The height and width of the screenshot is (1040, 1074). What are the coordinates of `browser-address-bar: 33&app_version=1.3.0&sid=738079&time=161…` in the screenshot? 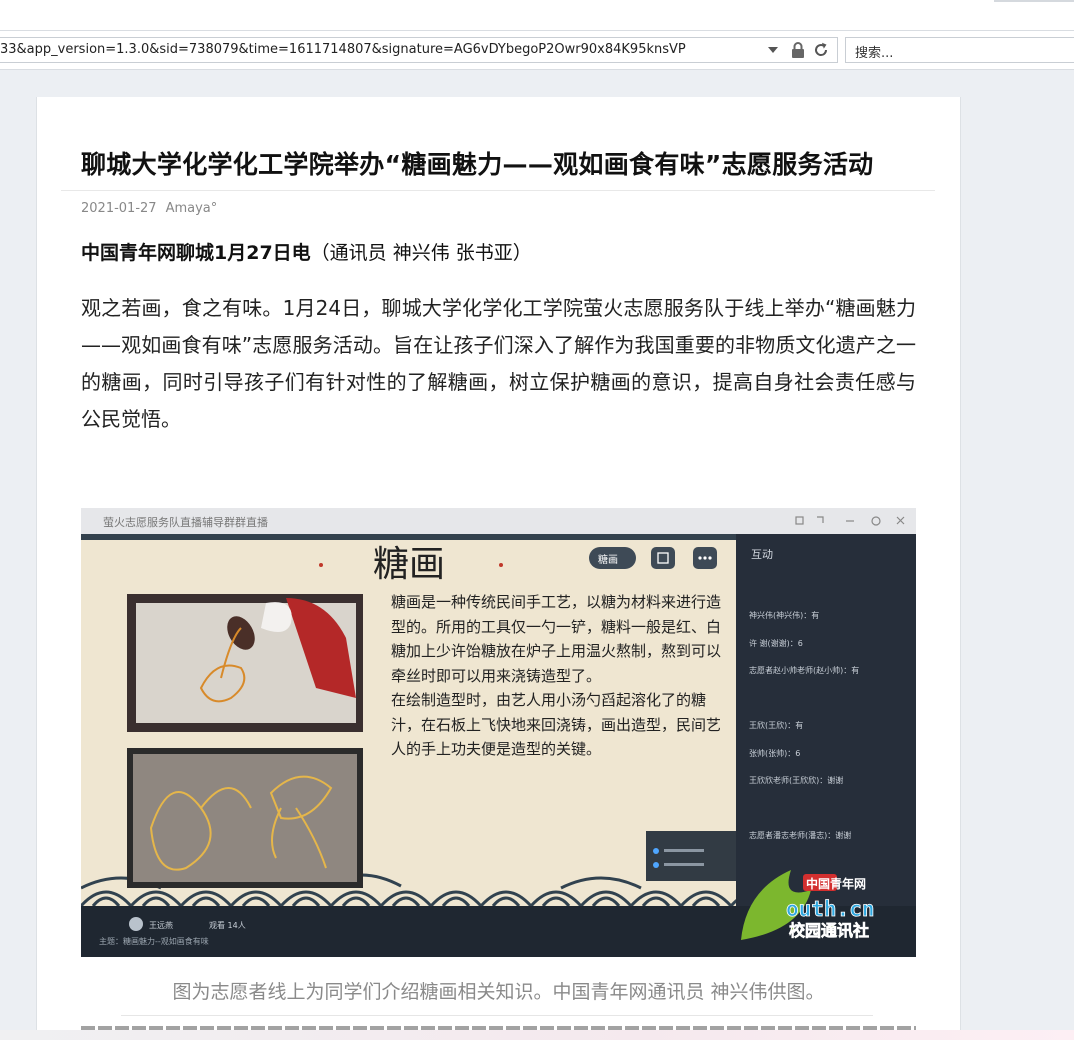 It's located at (537, 50).